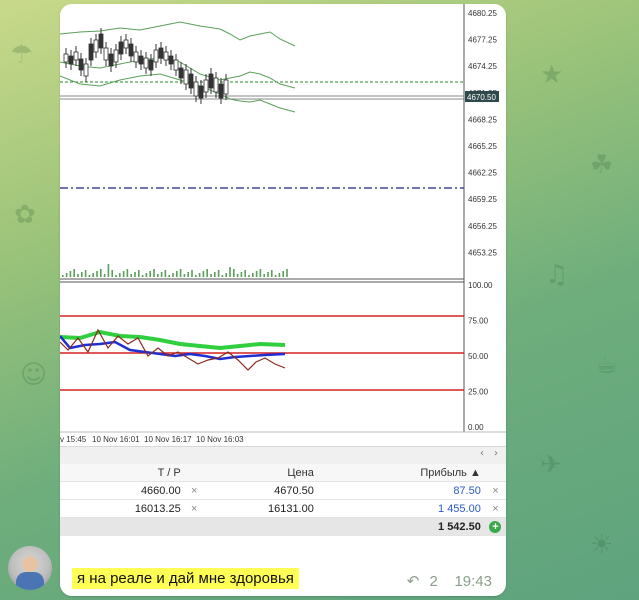 The height and width of the screenshot is (600, 639). Describe the element at coordinates (283, 526) in the screenshot. I see `total-row: 1 542.50 +` at that location.